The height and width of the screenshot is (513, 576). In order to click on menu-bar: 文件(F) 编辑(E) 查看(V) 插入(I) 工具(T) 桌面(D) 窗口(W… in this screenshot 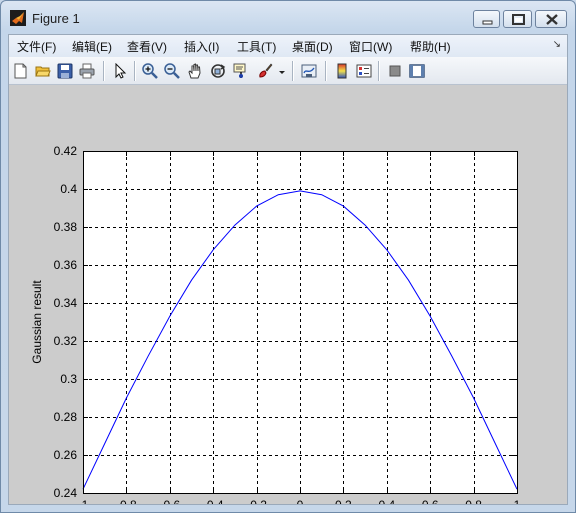, I will do `click(288, 46)`.